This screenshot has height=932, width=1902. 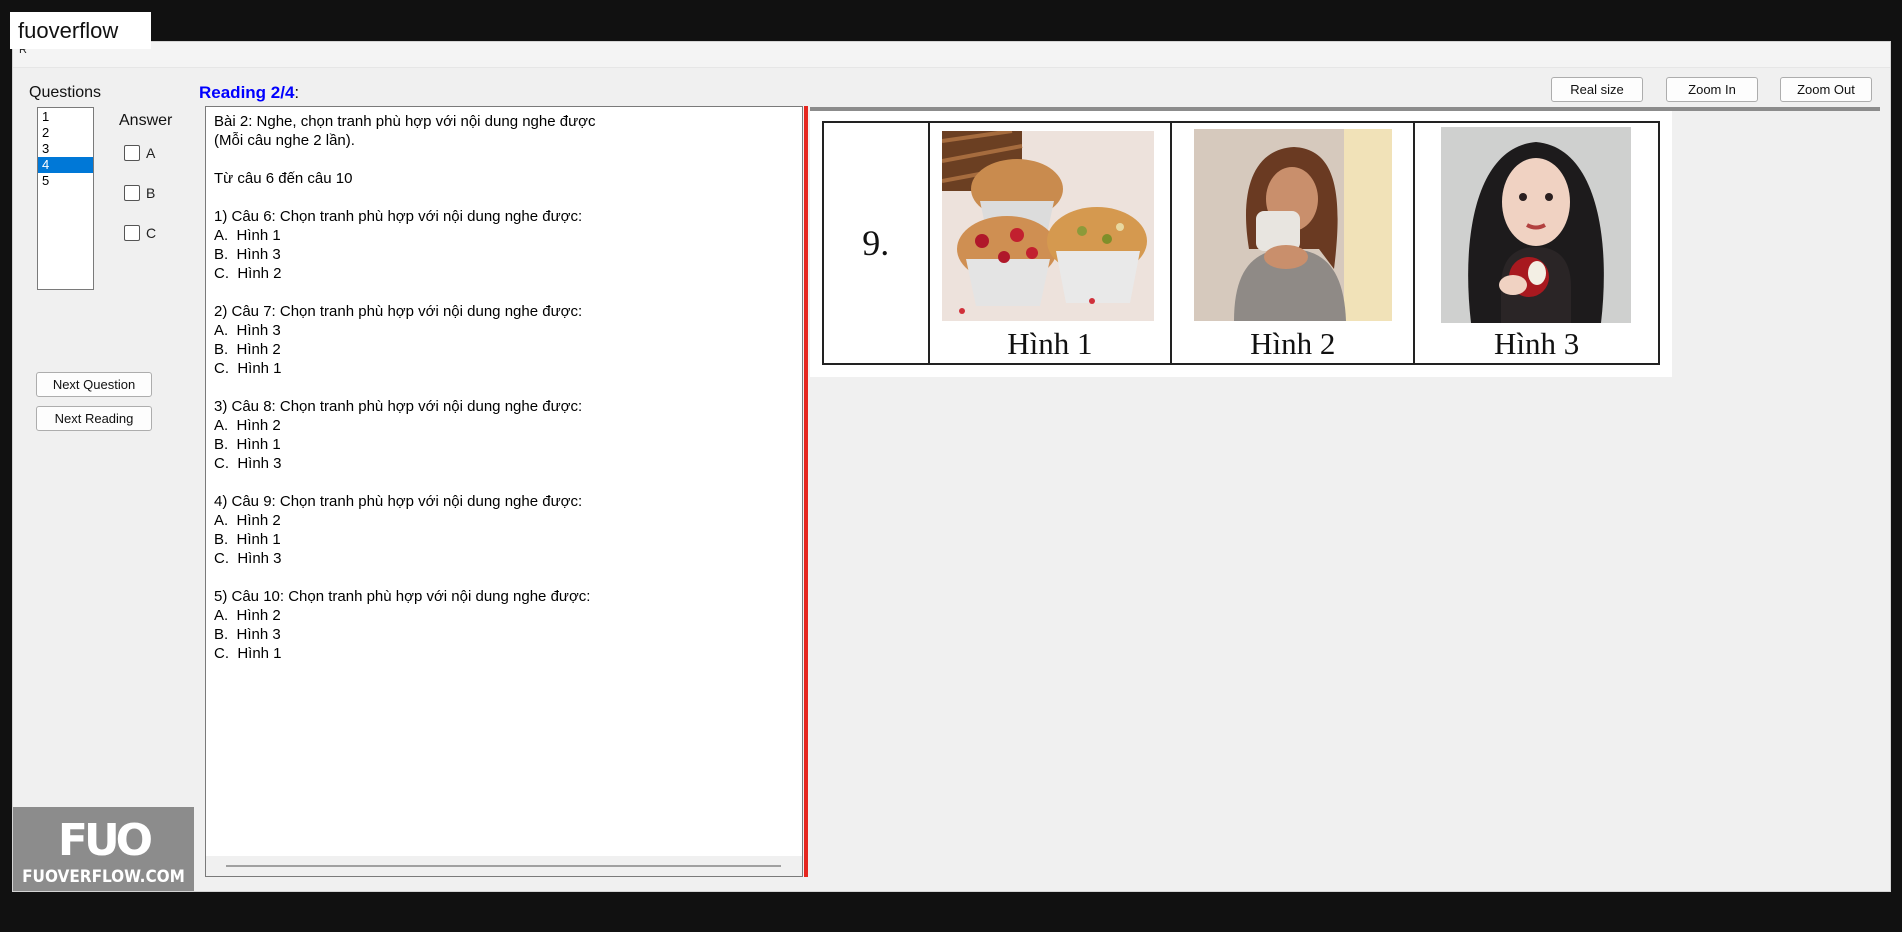 What do you see at coordinates (94, 418) in the screenshot?
I see `next-reading-button: Next Reading` at bounding box center [94, 418].